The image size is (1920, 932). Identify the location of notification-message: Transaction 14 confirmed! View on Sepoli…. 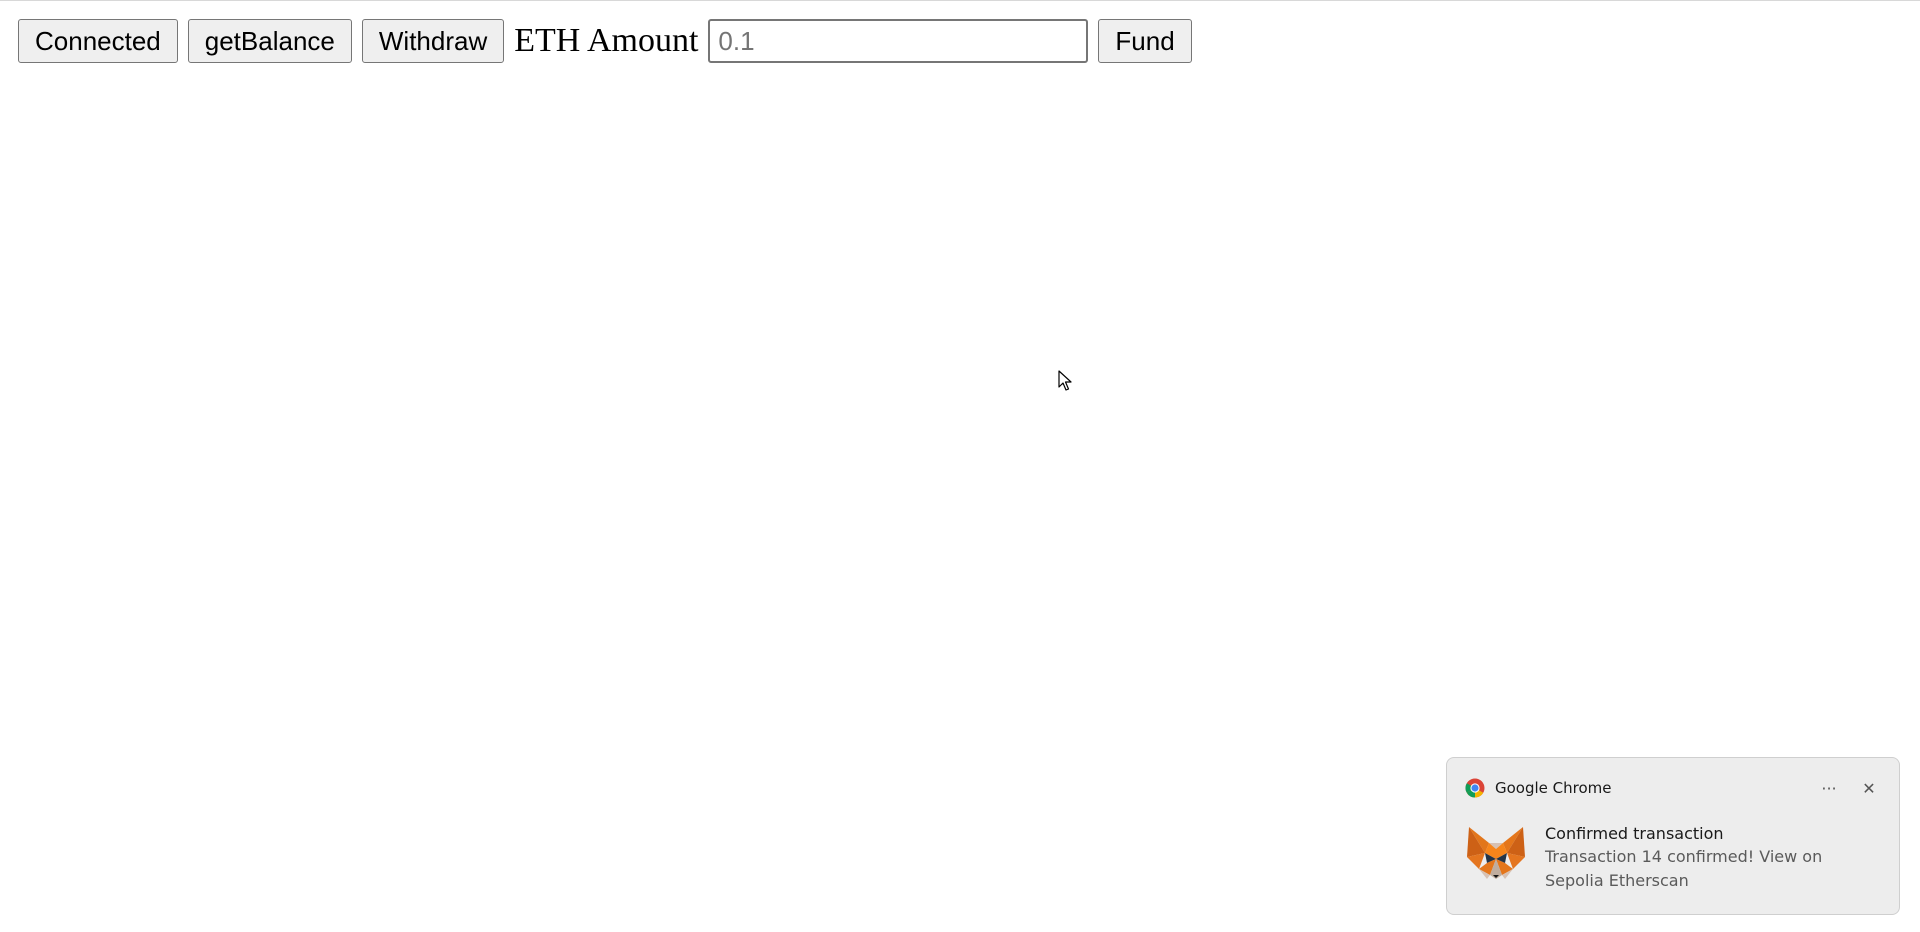
(1715, 869).